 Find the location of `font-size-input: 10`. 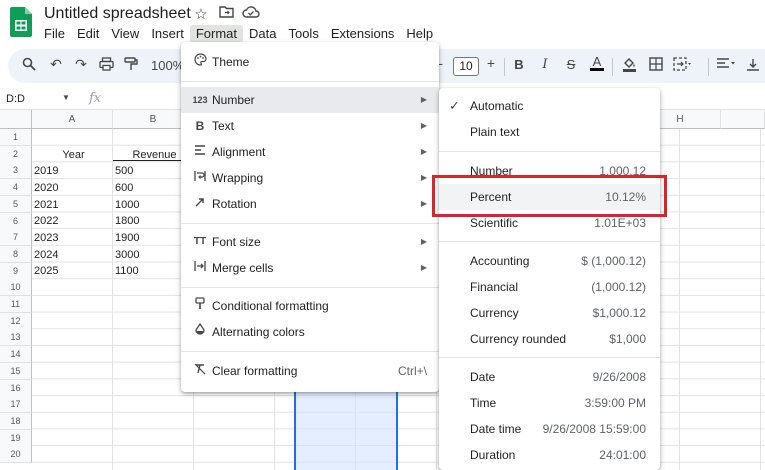

font-size-input: 10 is located at coordinates (466, 66).